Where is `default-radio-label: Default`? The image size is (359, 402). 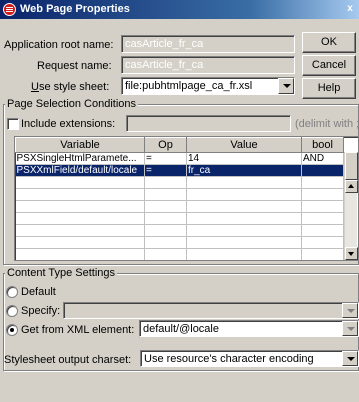
default-radio-label: Default is located at coordinates (38, 292).